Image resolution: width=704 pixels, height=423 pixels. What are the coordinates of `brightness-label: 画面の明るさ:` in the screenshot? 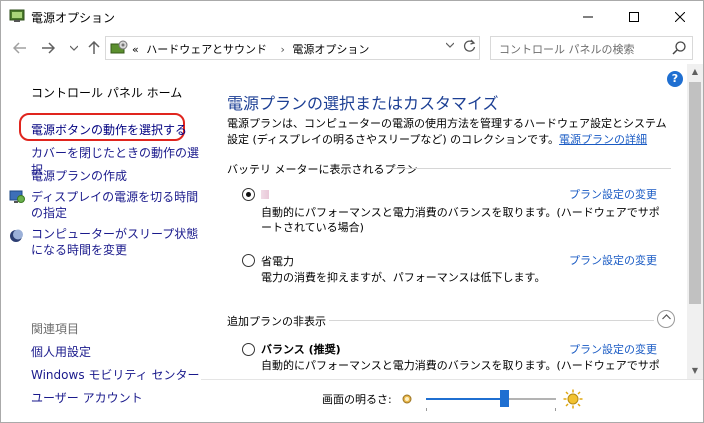 It's located at (357, 399).